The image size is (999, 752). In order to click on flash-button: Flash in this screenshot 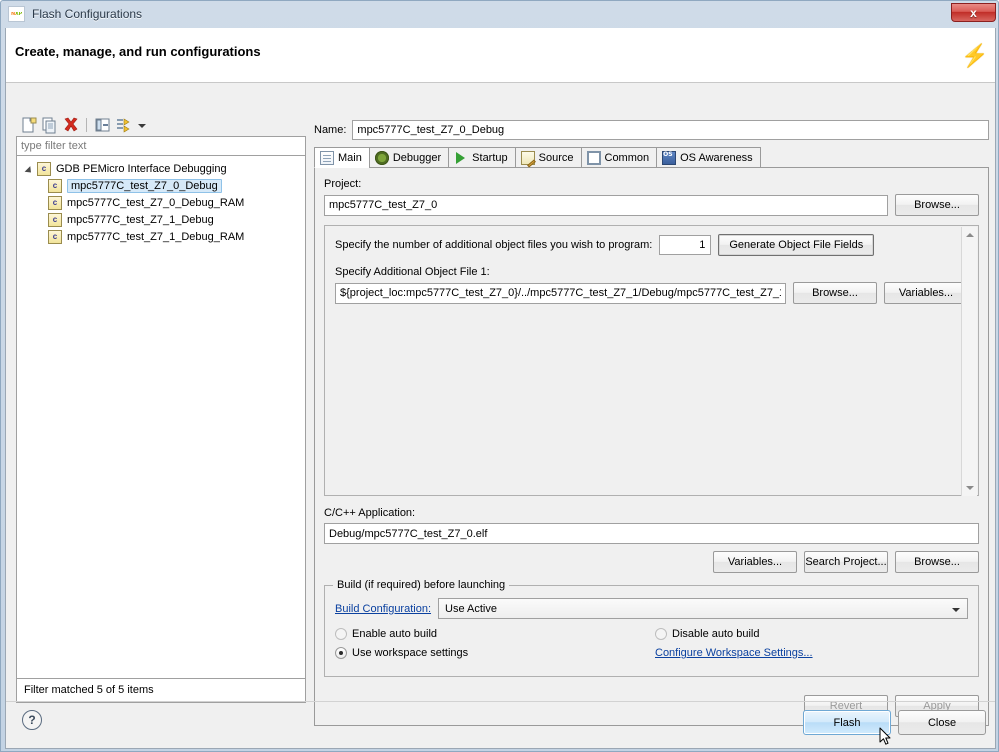, I will do `click(847, 722)`.